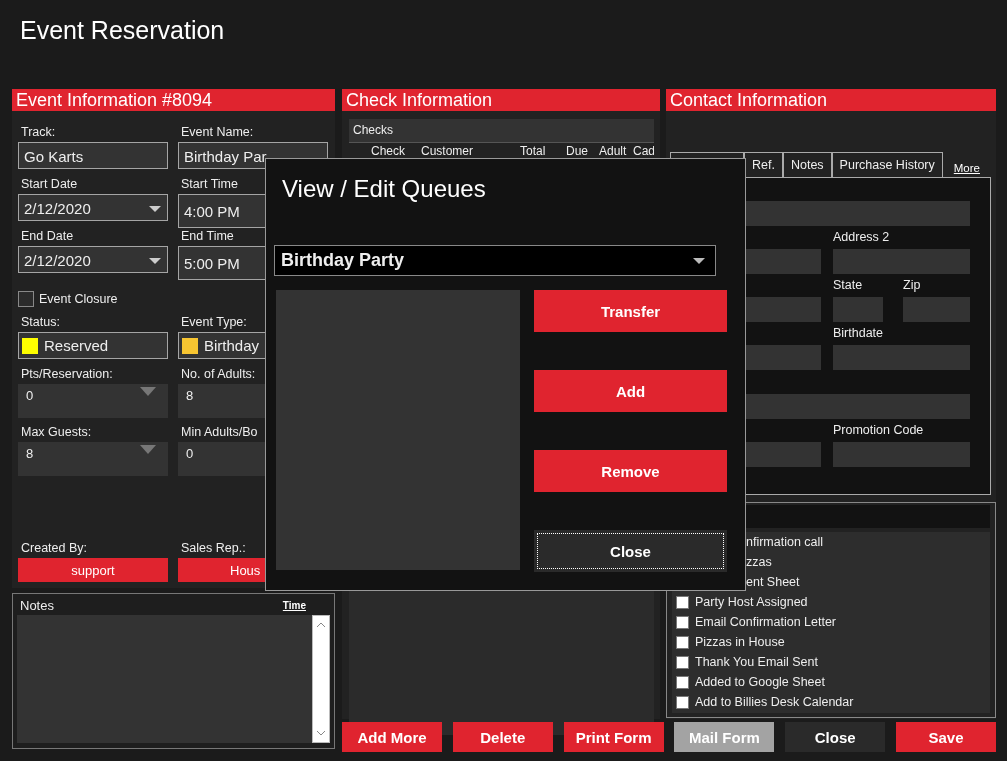  What do you see at coordinates (878, 430) in the screenshot?
I see `field-label: Promotion Code` at bounding box center [878, 430].